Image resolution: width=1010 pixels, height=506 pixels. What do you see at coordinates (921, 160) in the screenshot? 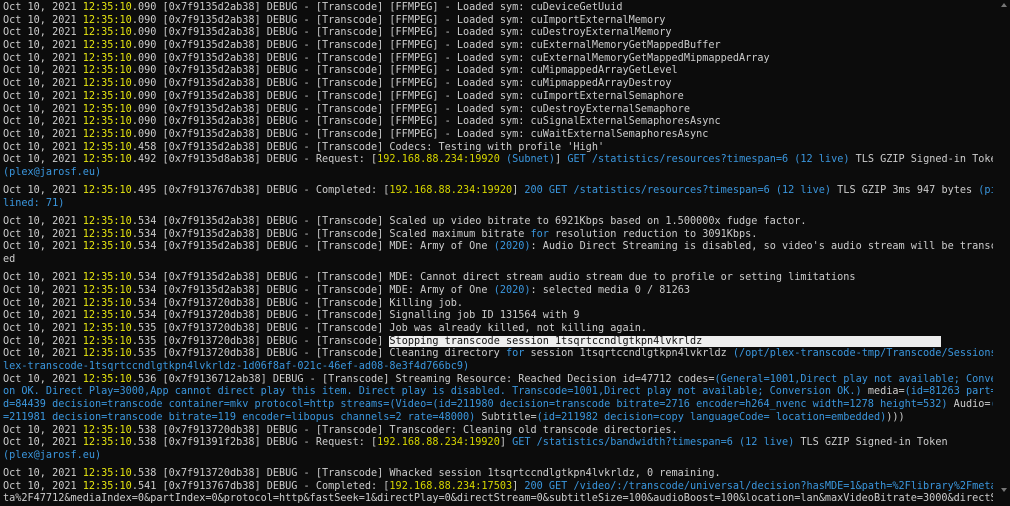
I see `log-text: TLS GZIP Signed-in Token` at bounding box center [921, 160].